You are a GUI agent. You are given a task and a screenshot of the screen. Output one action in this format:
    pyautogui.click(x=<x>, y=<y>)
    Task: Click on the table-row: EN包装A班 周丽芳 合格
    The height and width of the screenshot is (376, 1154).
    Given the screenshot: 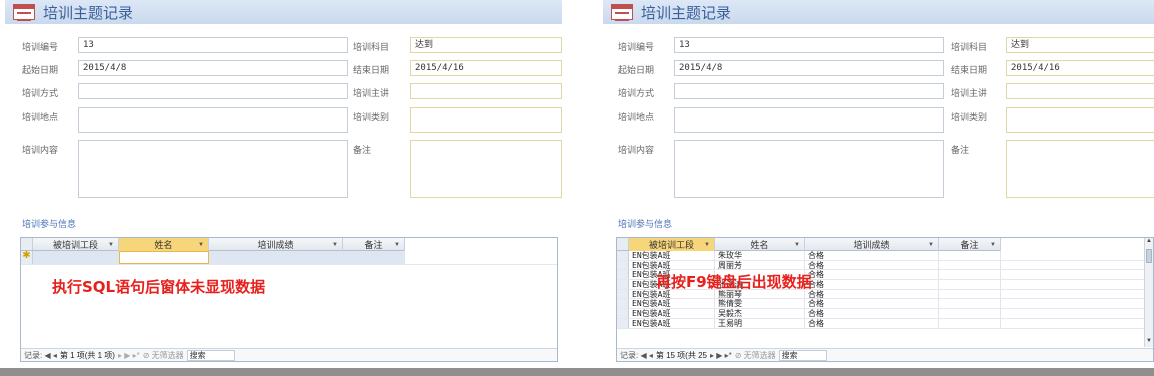 What is the action you would take?
    pyautogui.click(x=885, y=265)
    